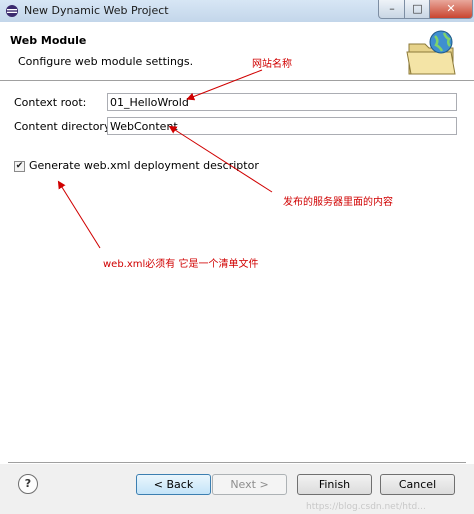 This screenshot has height=514, width=474. Describe the element at coordinates (106, 61) in the screenshot. I see `page-description: Configure web module settings.` at that location.